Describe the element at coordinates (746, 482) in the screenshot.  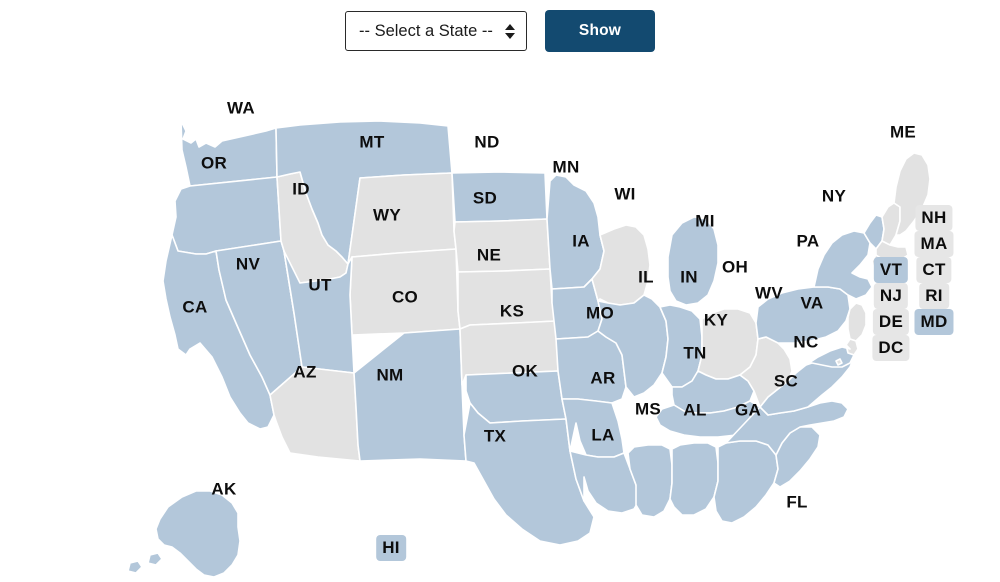
I see `state-shape-ga` at that location.